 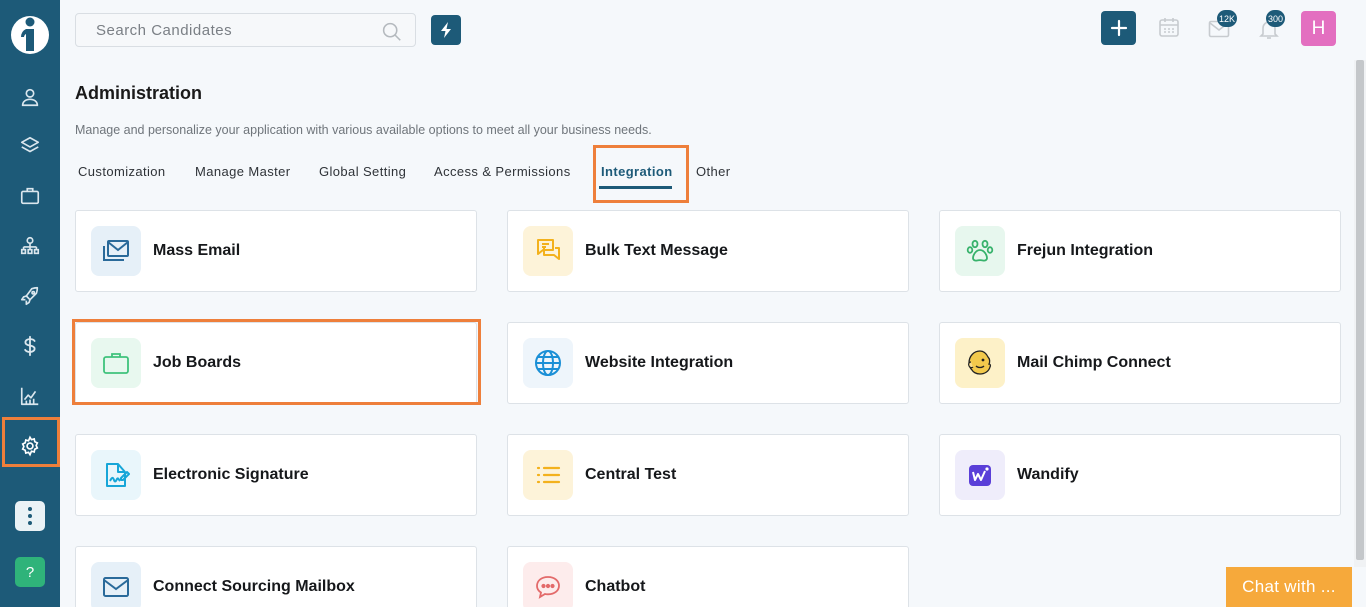 What do you see at coordinates (659, 362) in the screenshot?
I see `card-label: Website Integration` at bounding box center [659, 362].